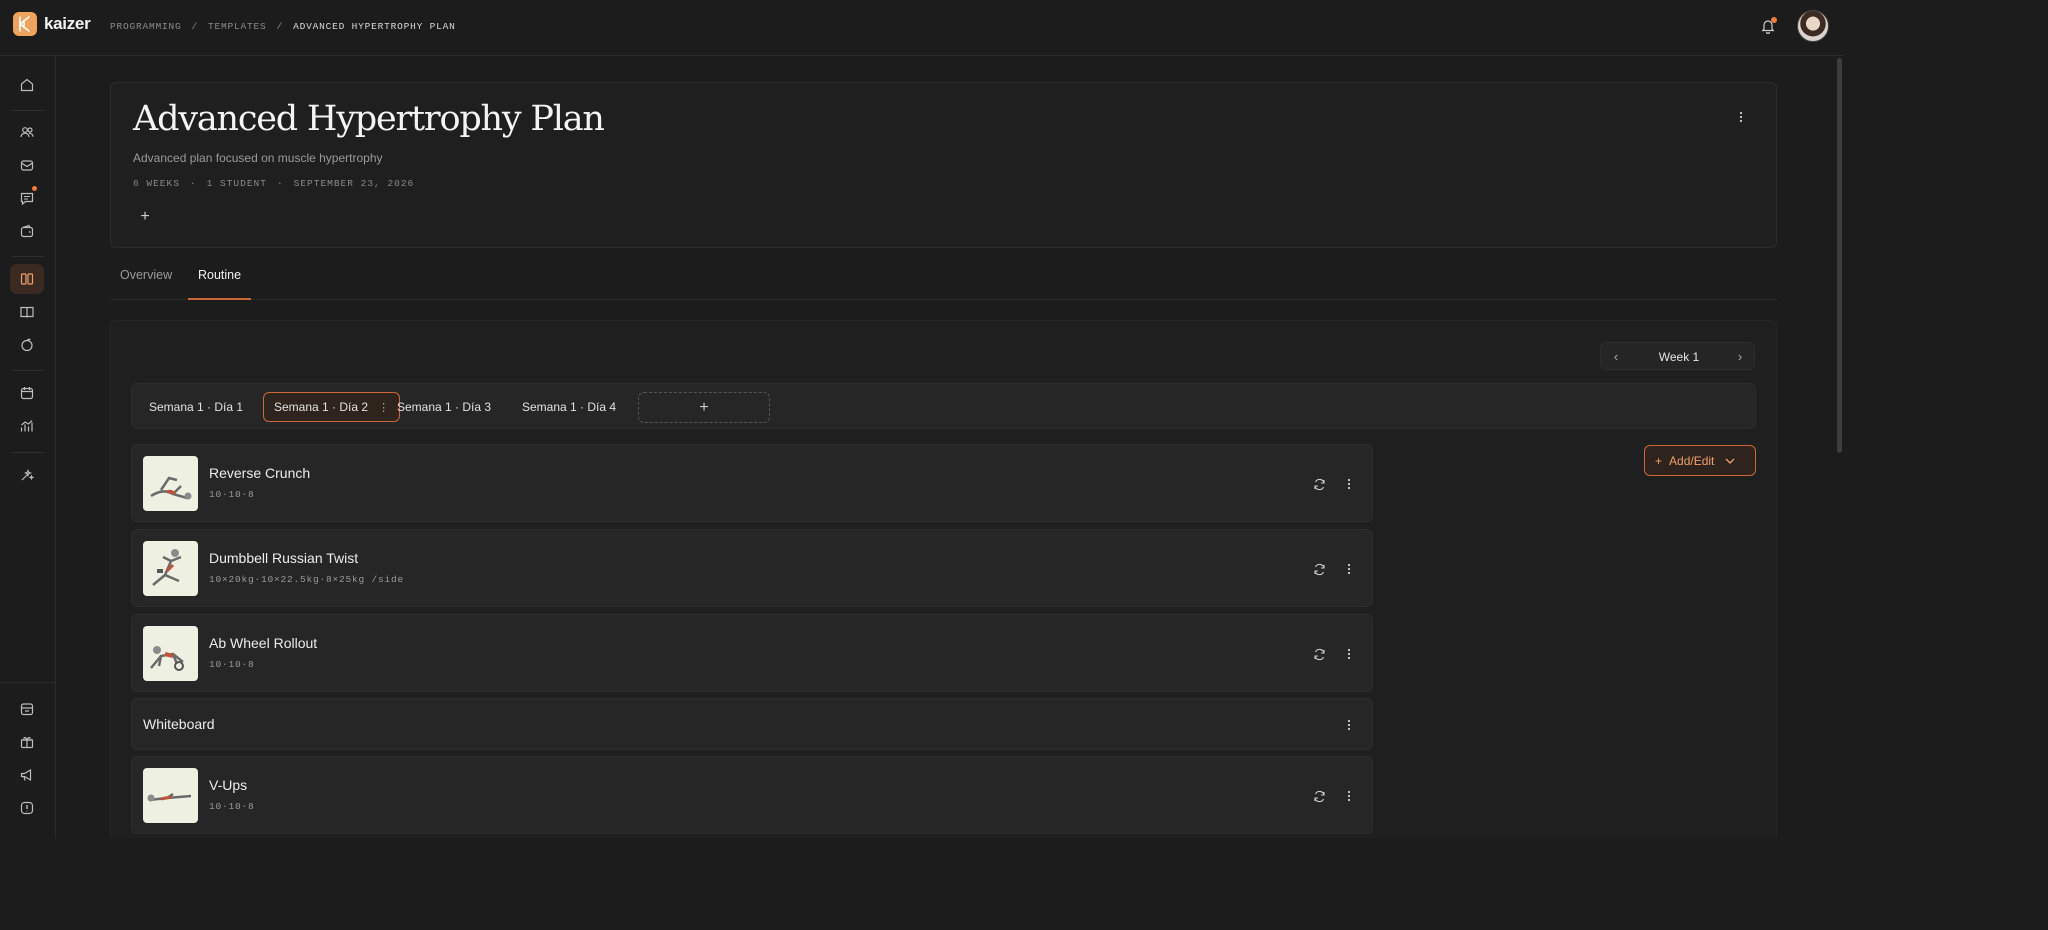  Describe the element at coordinates (1692, 460) in the screenshot. I see `add-edit-label: Add/Edit` at that location.